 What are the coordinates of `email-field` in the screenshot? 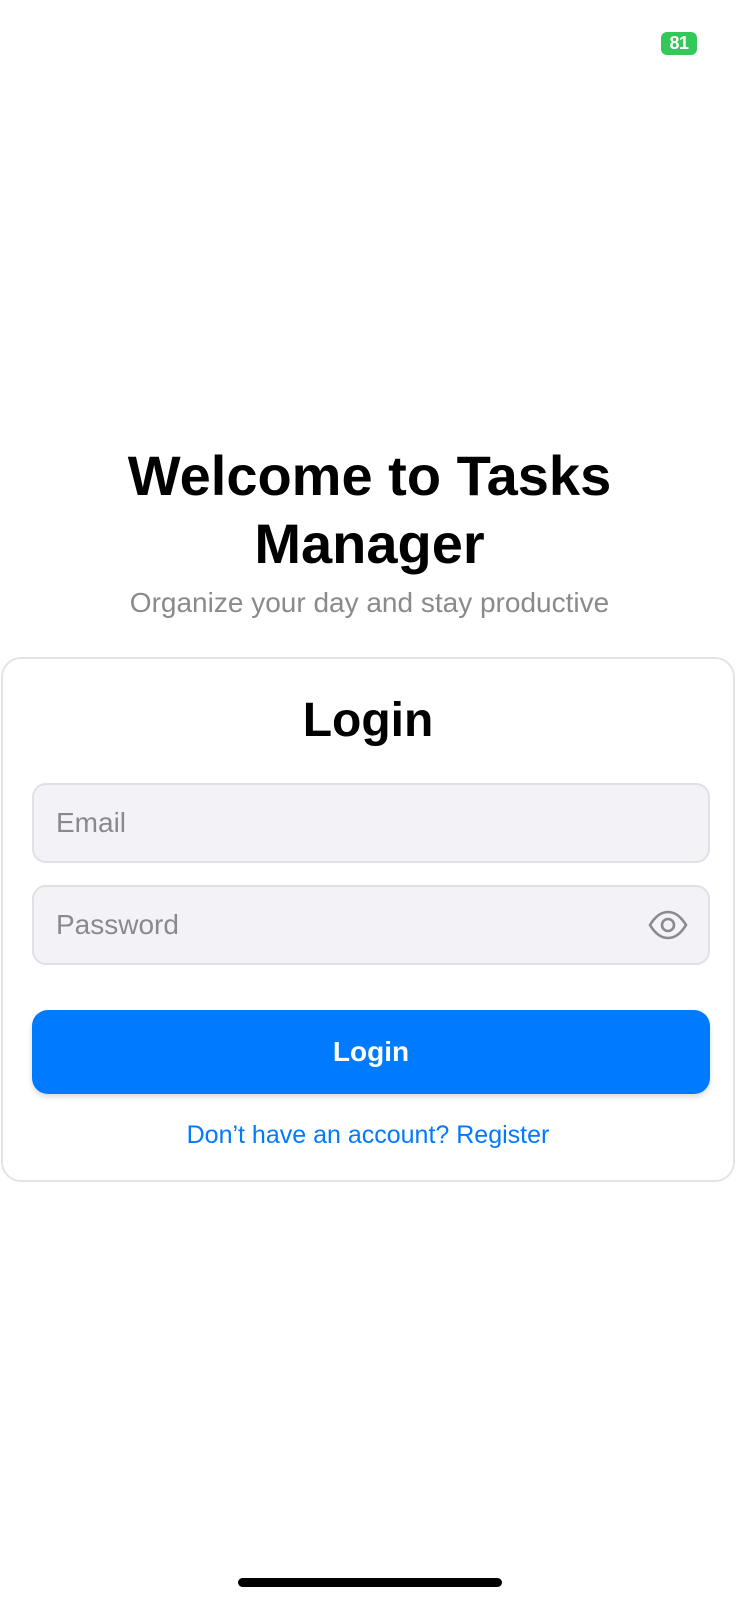 It's located at (371, 823).